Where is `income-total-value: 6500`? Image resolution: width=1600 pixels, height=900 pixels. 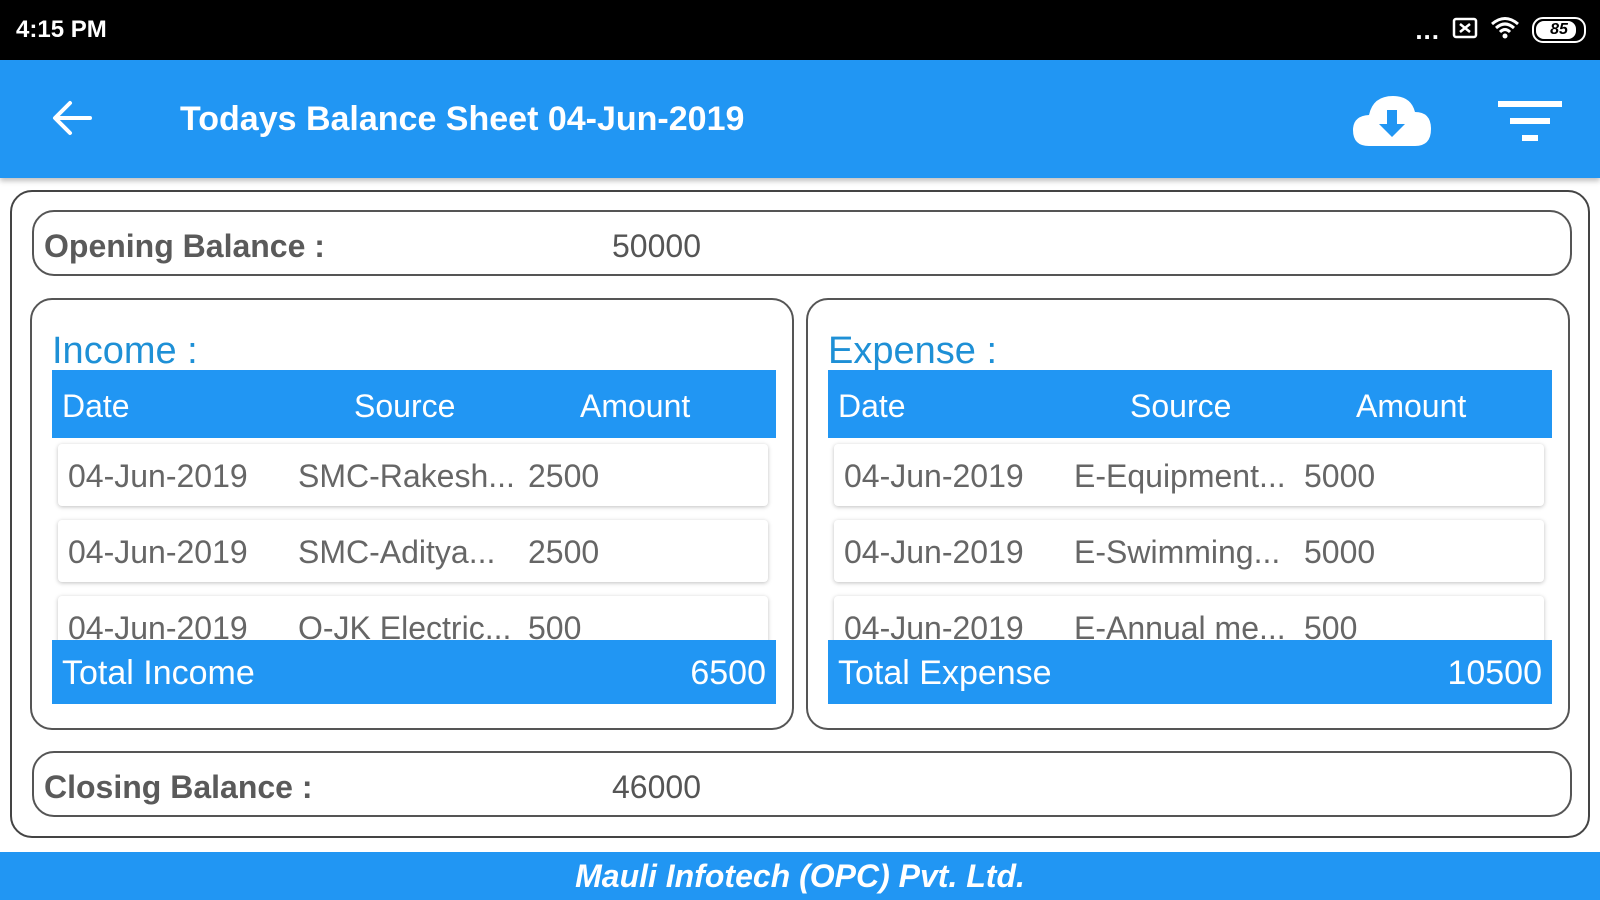 income-total-value: 6500 is located at coordinates (728, 673).